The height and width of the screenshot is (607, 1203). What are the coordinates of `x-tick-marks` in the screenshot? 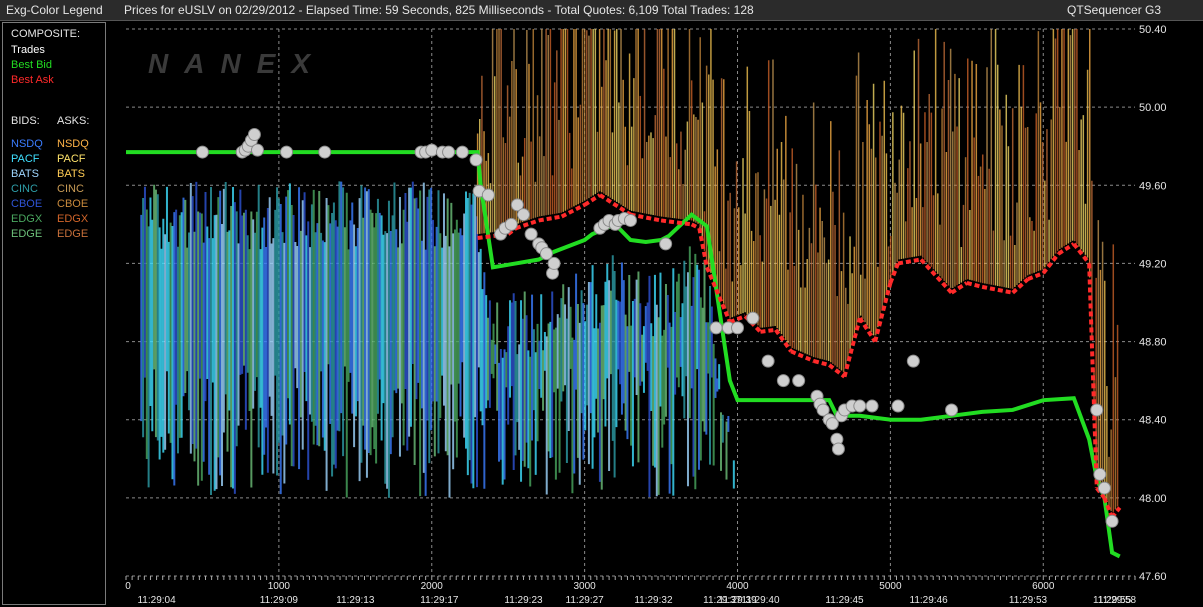 It's located at (630, 578).